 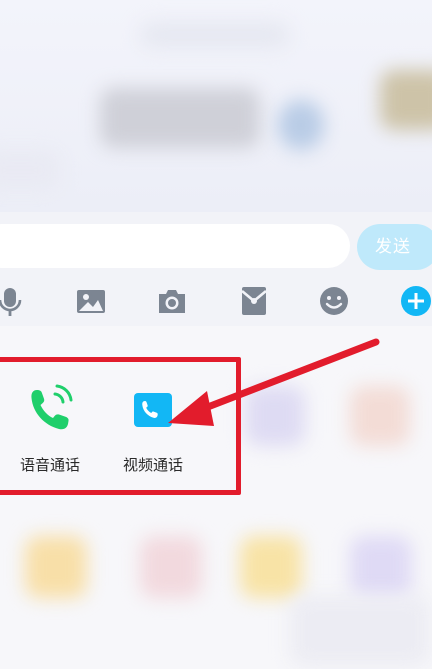 What do you see at coordinates (153, 430) in the screenshot?
I see `video-call-button: 视频通话` at bounding box center [153, 430].